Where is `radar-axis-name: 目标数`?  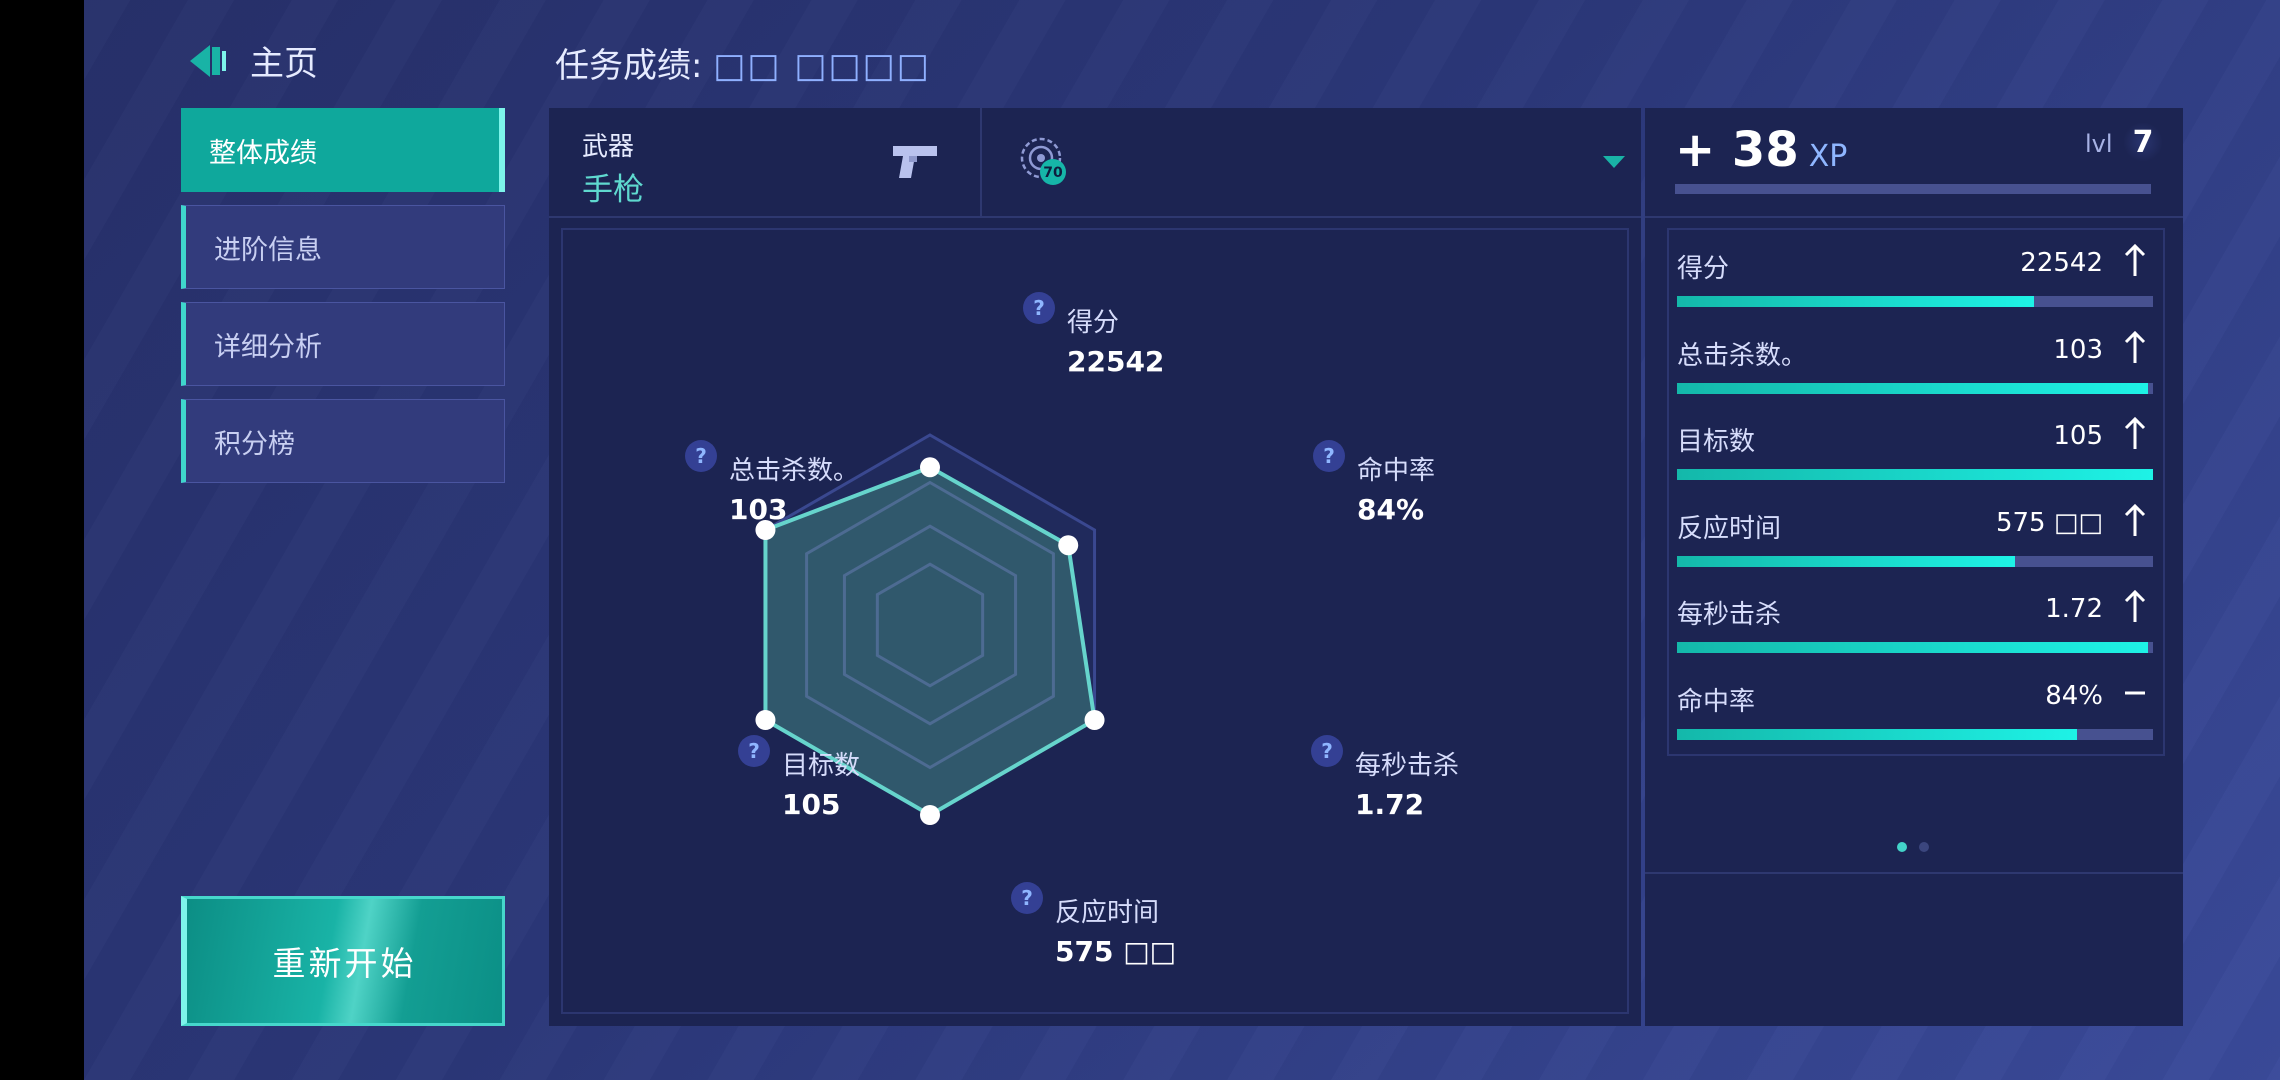 radar-axis-name: 目标数 is located at coordinates (821, 766).